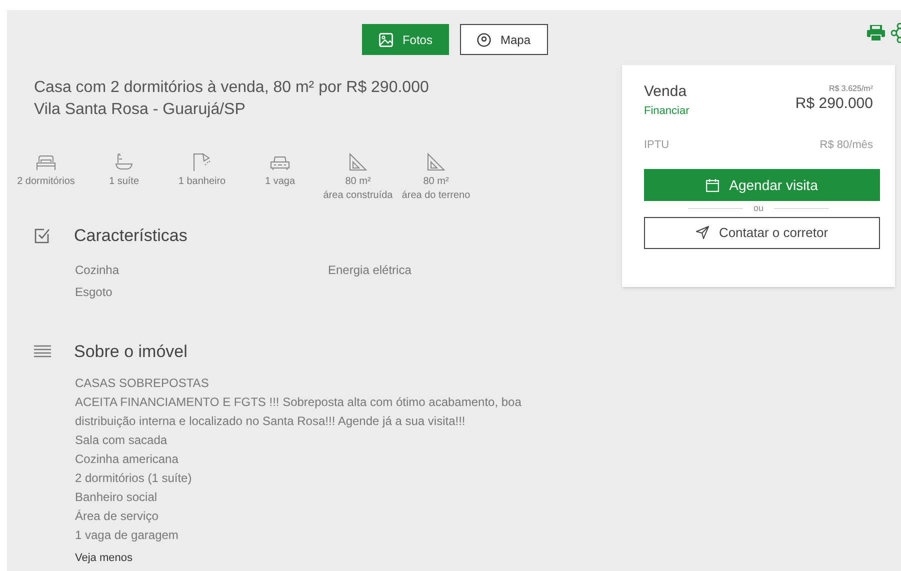 This screenshot has width=901, height=571. What do you see at coordinates (127, 459) in the screenshot?
I see `description-text: Cozinha americana` at bounding box center [127, 459].